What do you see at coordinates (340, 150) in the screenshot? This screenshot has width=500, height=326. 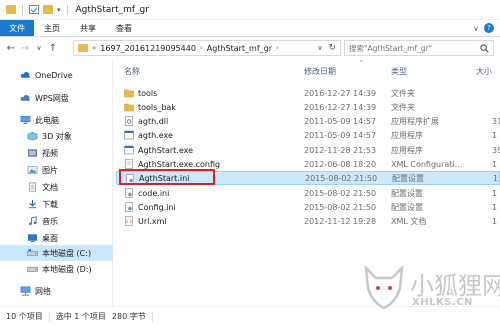 I see `file-date: 2012-11-28 21:53` at bounding box center [340, 150].